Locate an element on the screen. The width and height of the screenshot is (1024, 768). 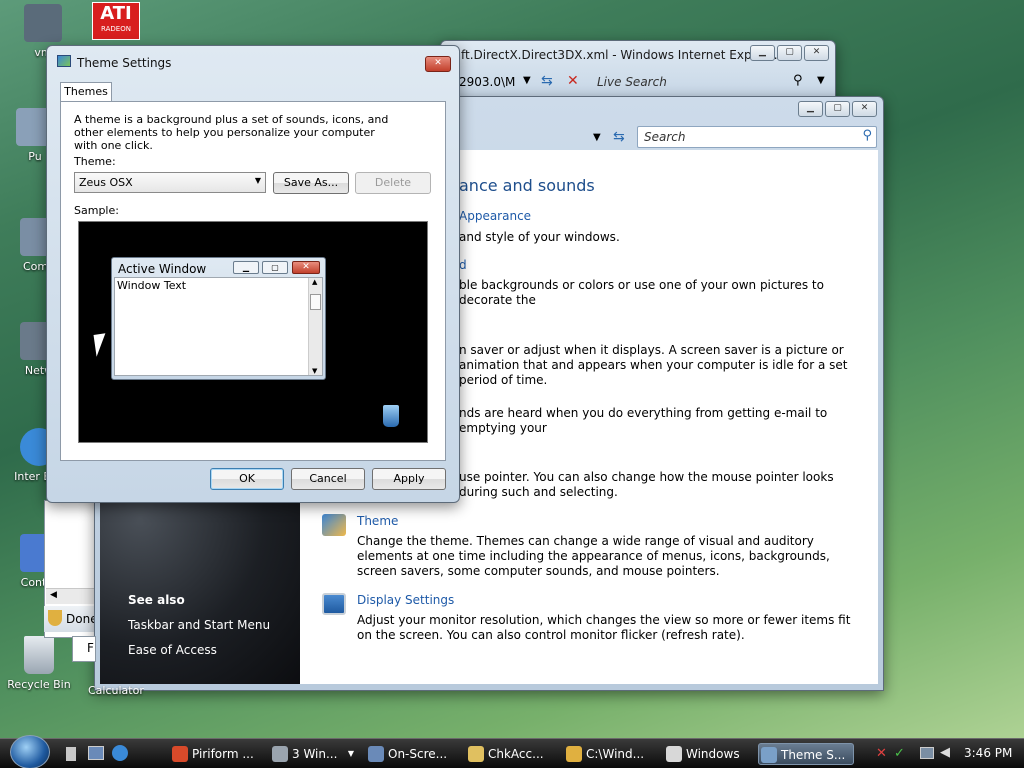
desktop-icon-recycle-bin: Recycle Bin is located at coordinates (39, 663).